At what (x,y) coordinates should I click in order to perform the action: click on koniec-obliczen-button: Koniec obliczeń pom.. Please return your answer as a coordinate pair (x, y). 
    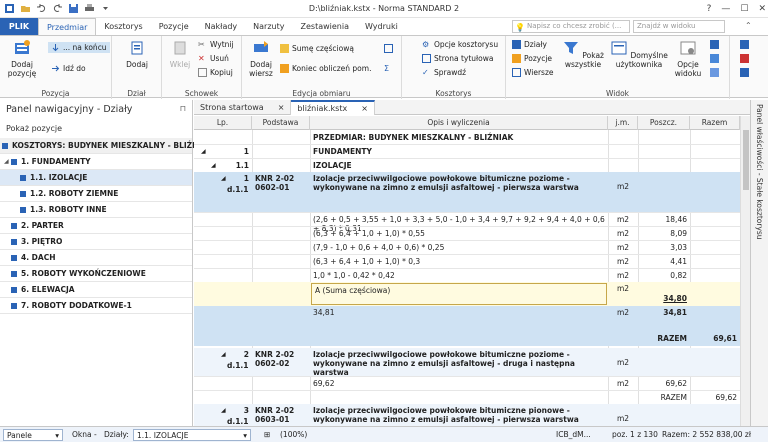
    Looking at the image, I should click on (325, 68).